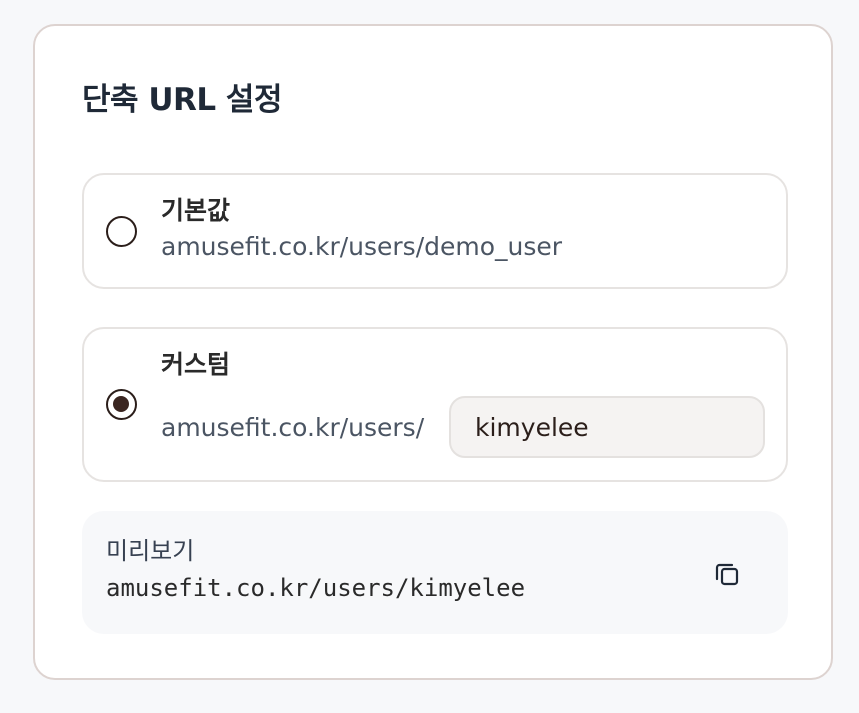  I want to click on preview-label: 미리보기, so click(150, 551).